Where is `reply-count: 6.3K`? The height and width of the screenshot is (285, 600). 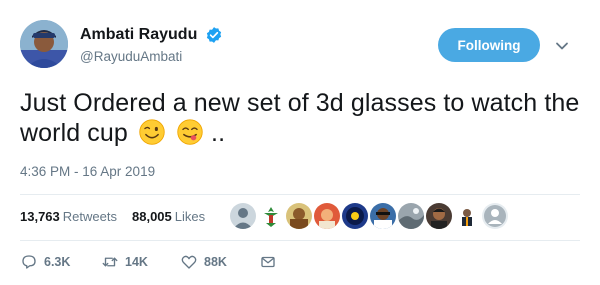 reply-count: 6.3K is located at coordinates (57, 262).